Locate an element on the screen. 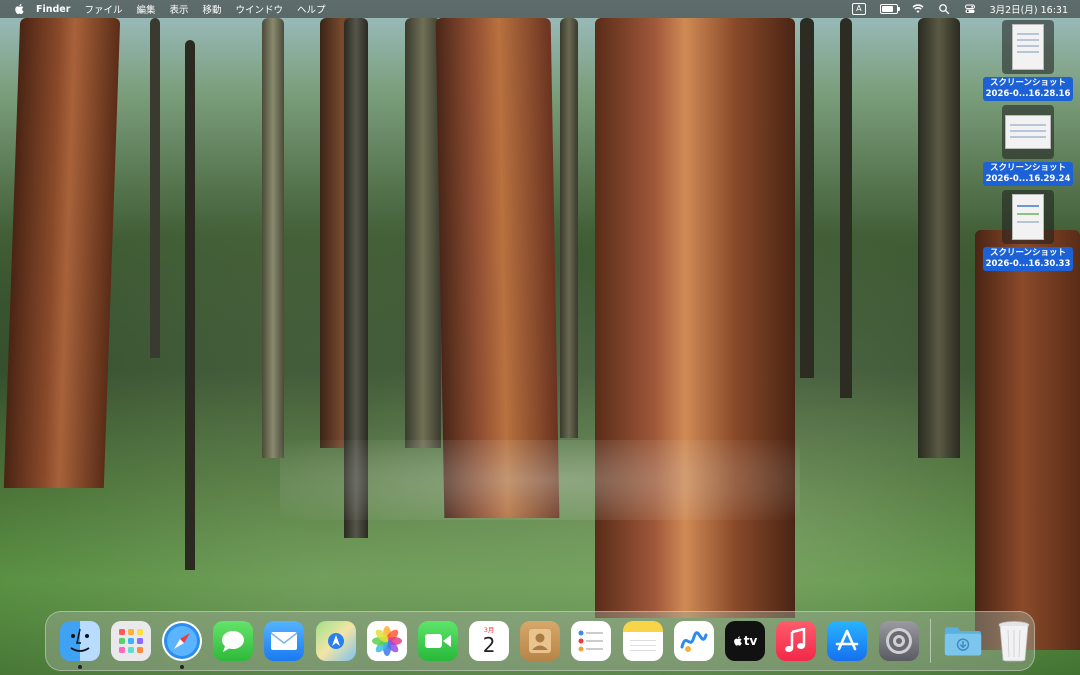  menu-window: ウインドウ is located at coordinates (260, 9).